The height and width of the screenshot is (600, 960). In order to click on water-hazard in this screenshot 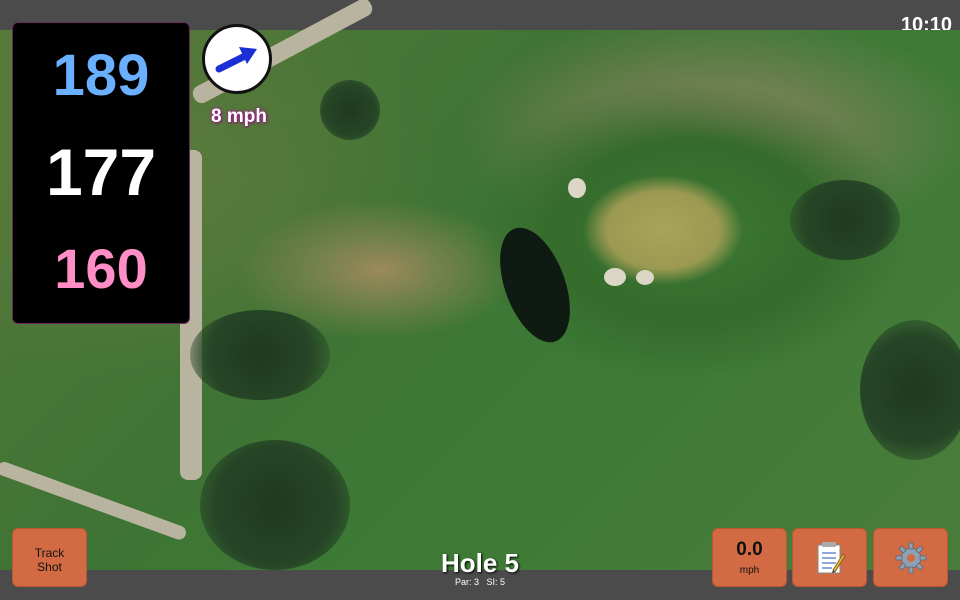, I will do `click(535, 285)`.